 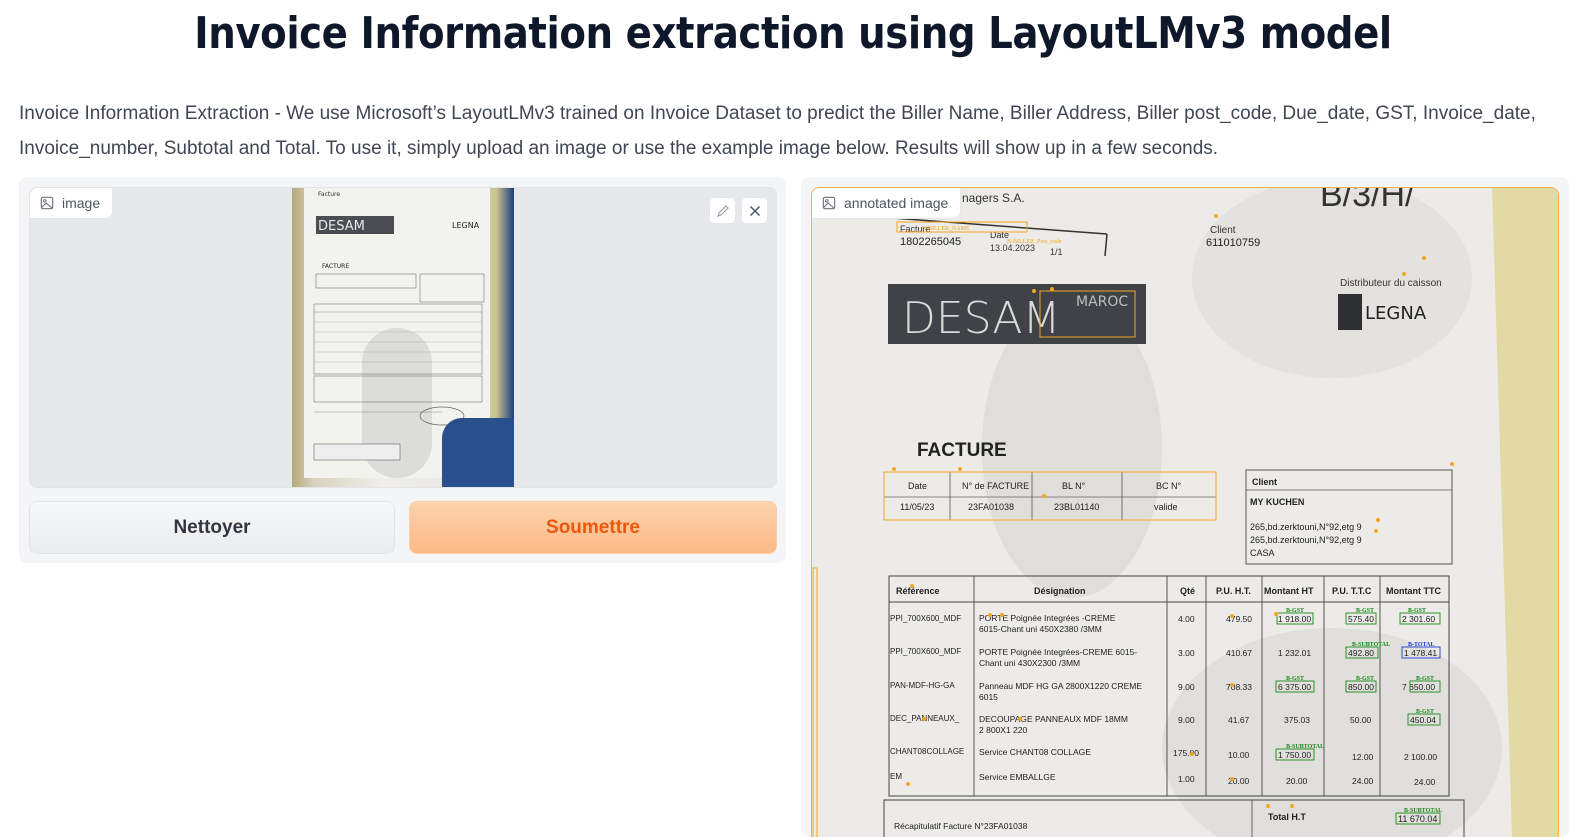 I want to click on row-2-mttc: 7 650.00, so click(x=1418, y=687).